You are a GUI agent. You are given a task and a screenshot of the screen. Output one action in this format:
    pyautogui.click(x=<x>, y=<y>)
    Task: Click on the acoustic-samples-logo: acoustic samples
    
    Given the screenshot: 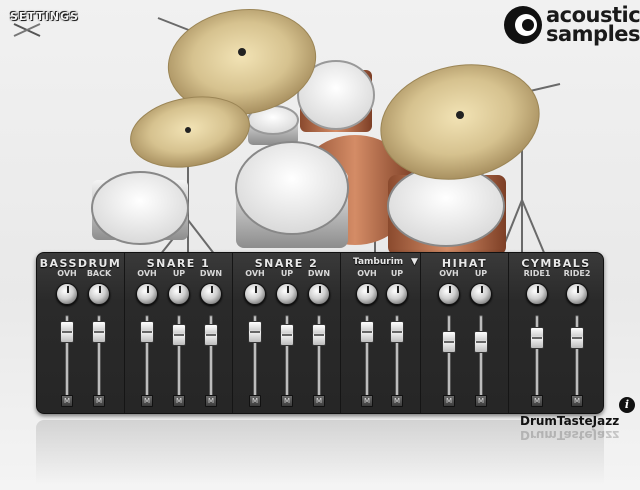 What is the action you would take?
    pyautogui.click(x=571, y=26)
    